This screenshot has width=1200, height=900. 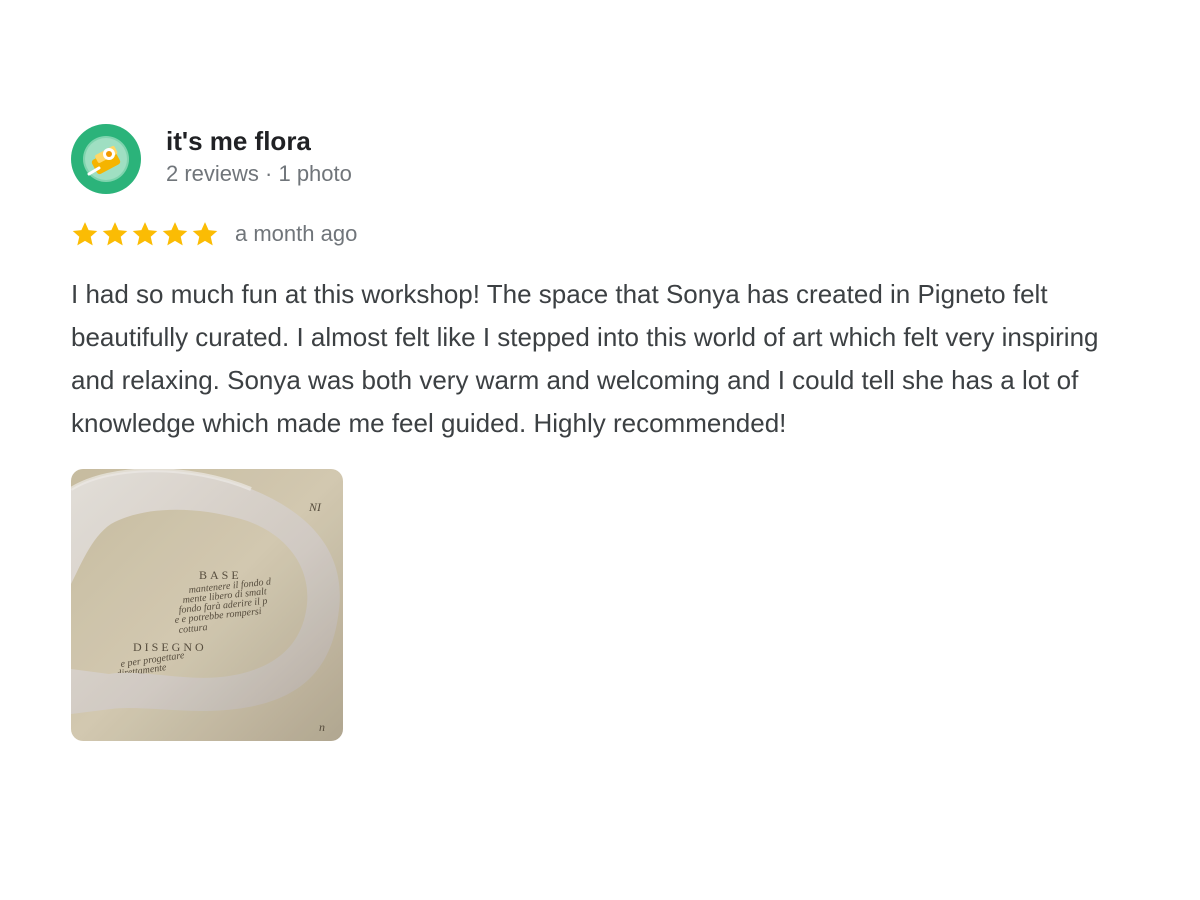 I want to click on avatar-icon, so click(x=106, y=159).